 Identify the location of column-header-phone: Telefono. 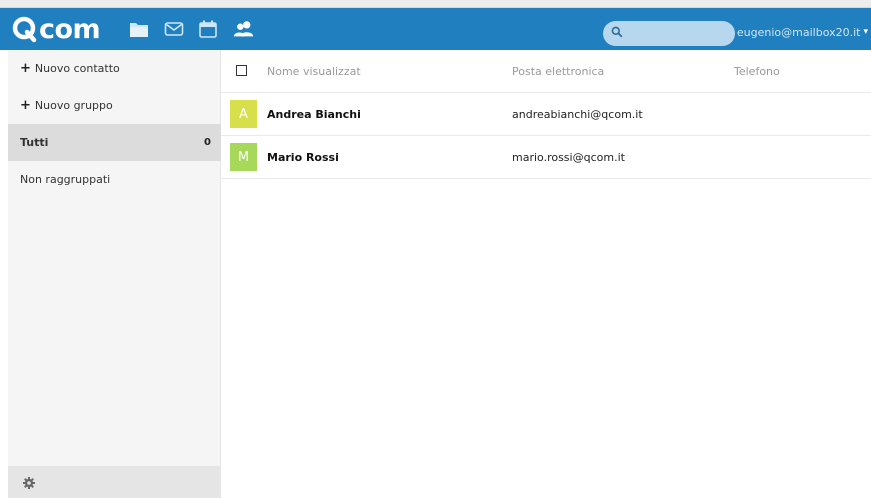
(757, 71).